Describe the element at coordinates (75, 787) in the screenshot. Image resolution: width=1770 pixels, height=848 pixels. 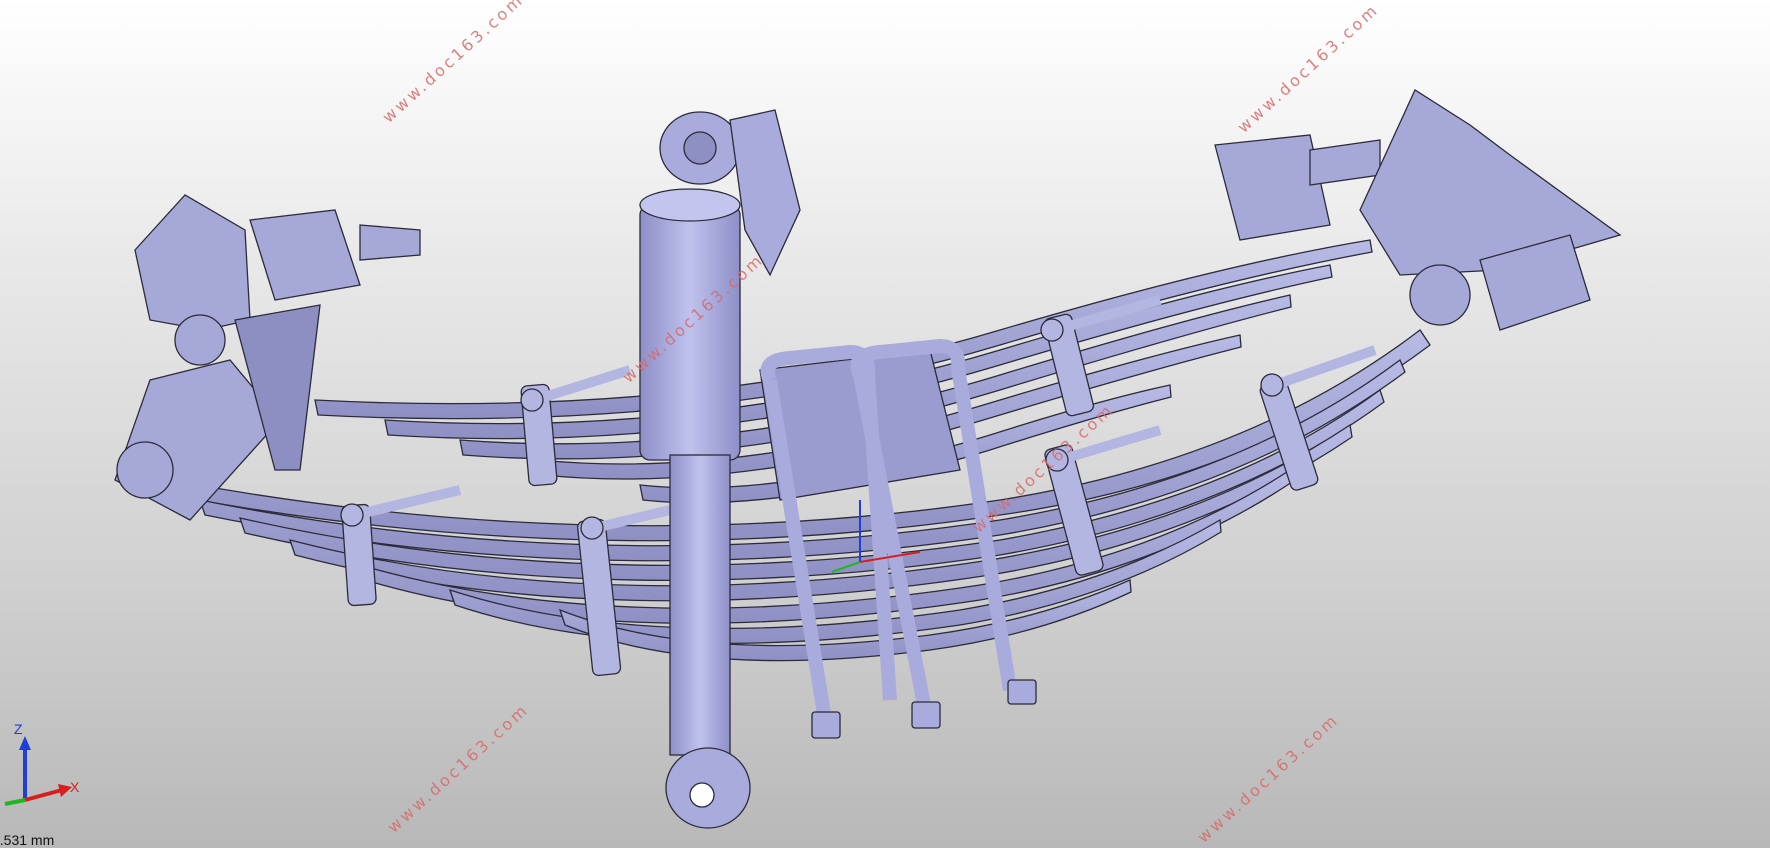
I see `x-axis-label: X` at that location.